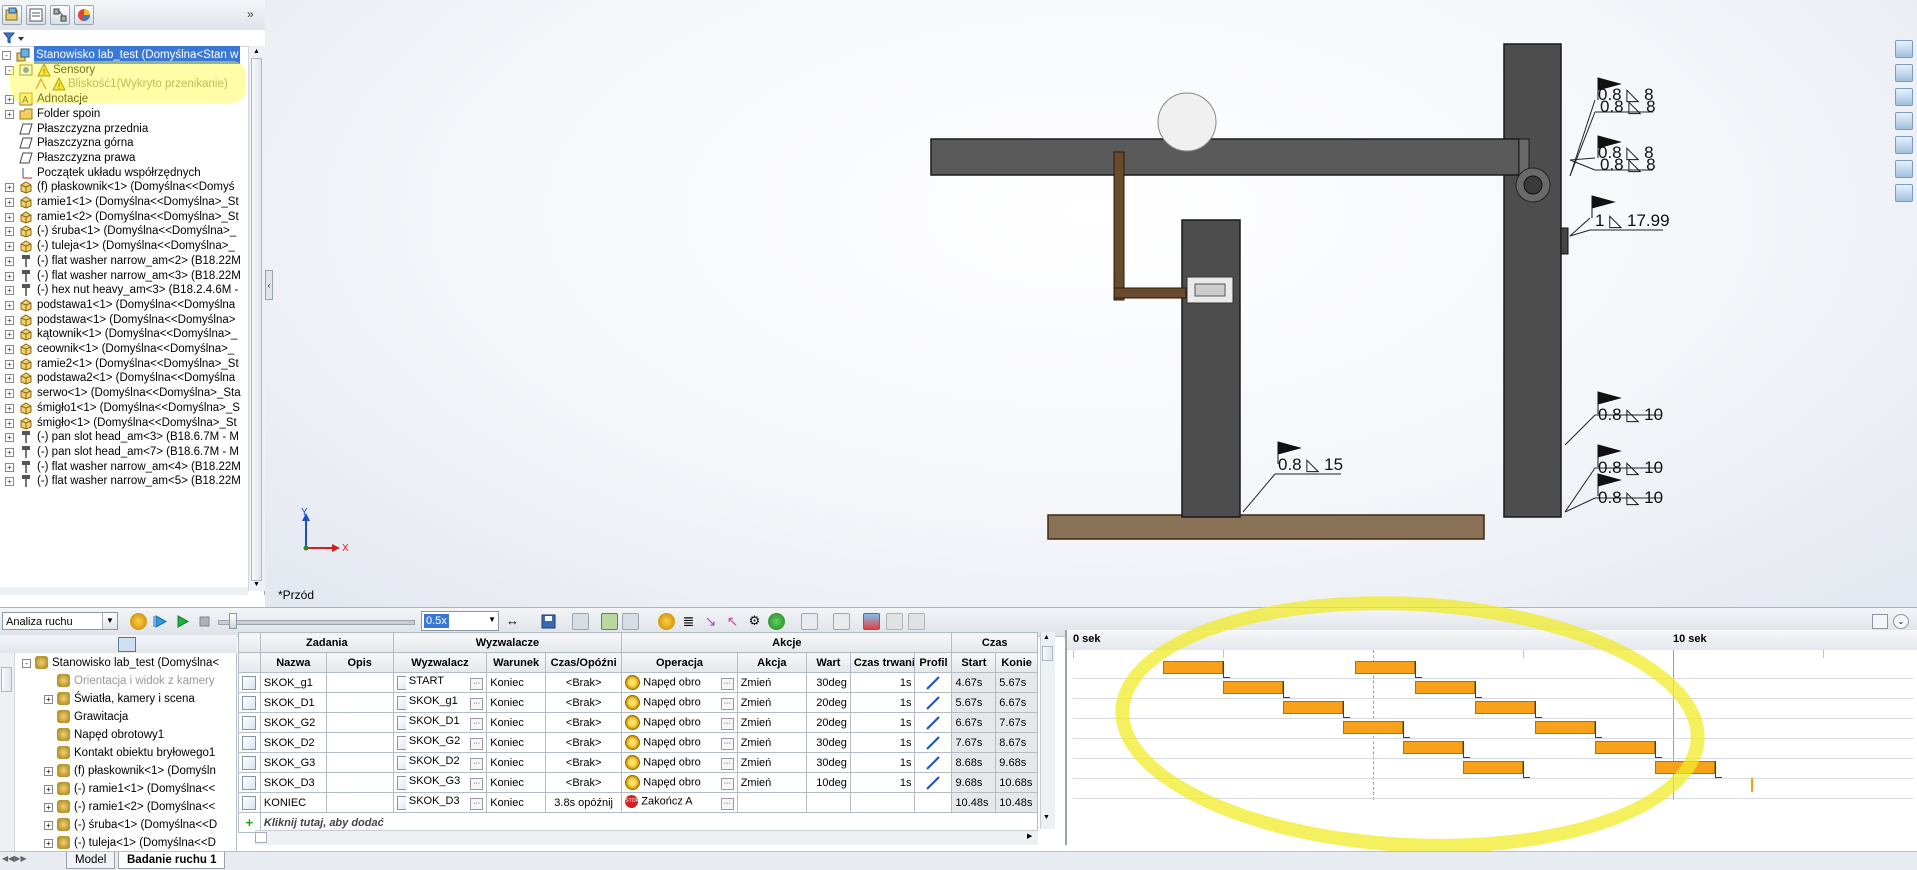 This screenshot has height=870, width=1917. What do you see at coordinates (127, 644) in the screenshot?
I see `filter-animated-icon` at bounding box center [127, 644].